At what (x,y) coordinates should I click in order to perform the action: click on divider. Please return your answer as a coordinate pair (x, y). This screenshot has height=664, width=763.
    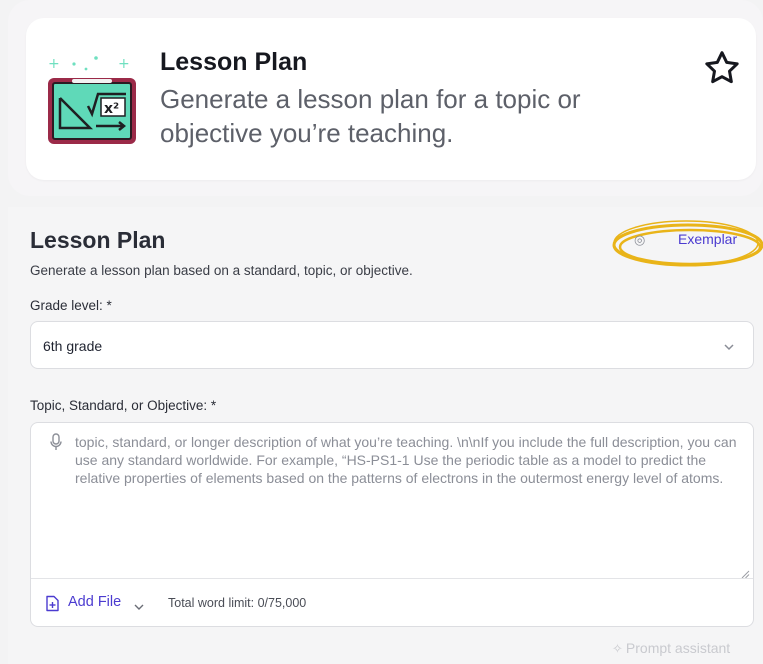
    Looking at the image, I should click on (392, 578).